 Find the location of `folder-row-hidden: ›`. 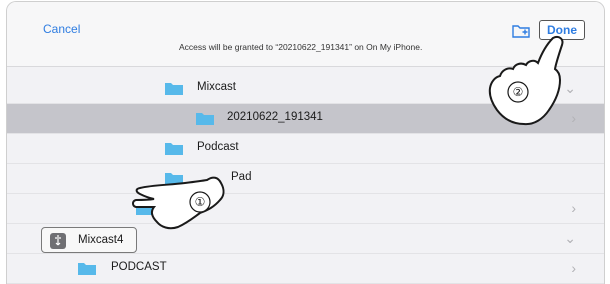

folder-row-hidden: › is located at coordinates (305, 209).